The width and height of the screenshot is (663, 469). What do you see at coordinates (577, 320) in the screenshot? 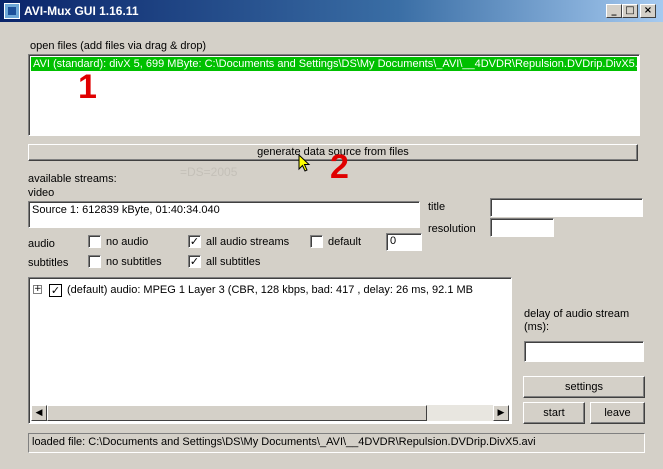
I see `delay-label: delay of audio stream (ms):` at bounding box center [577, 320].